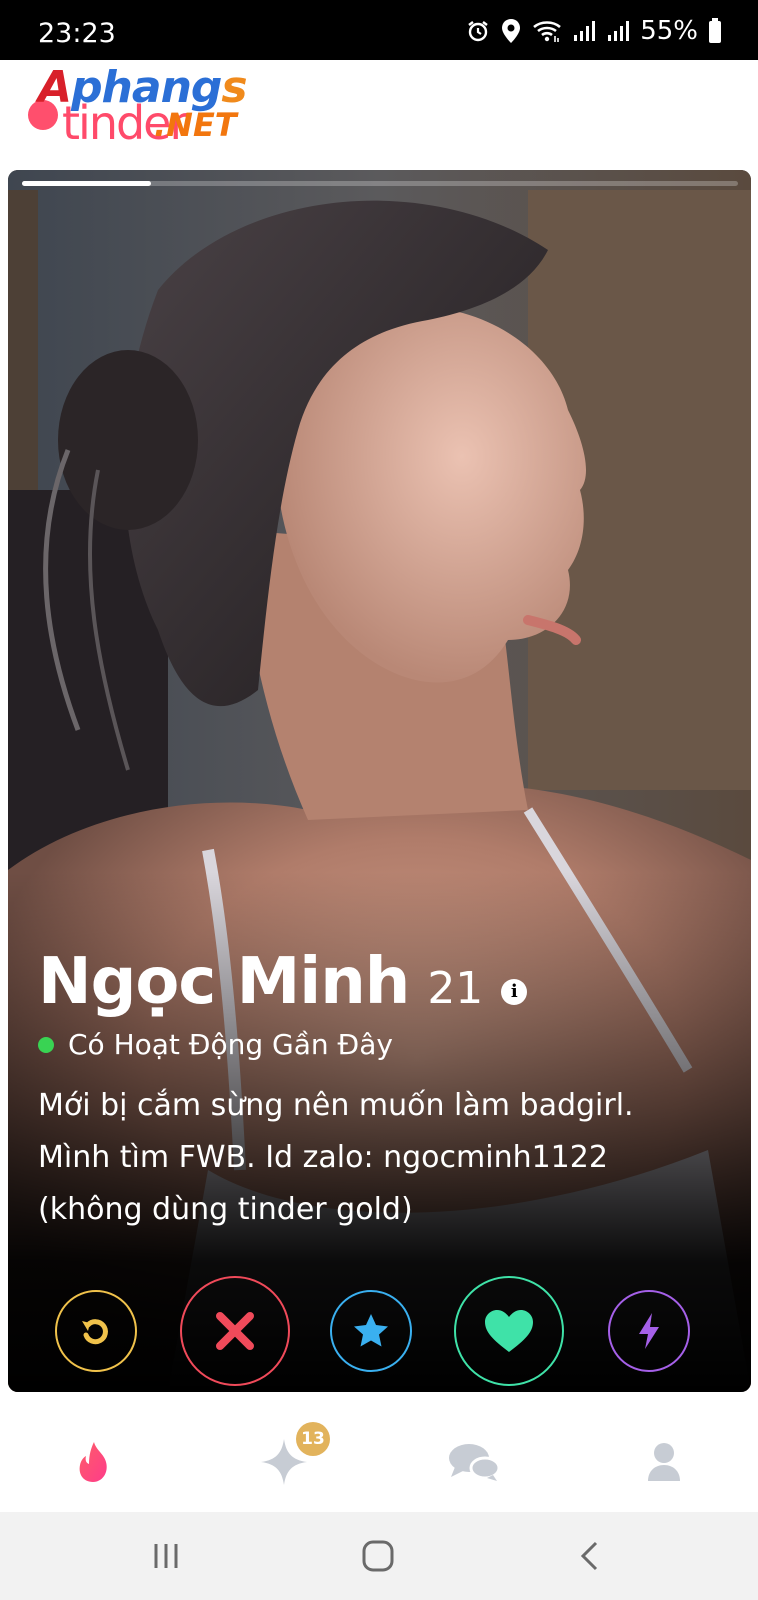  What do you see at coordinates (336, 1105) in the screenshot?
I see `bio-line: Mới bị cắm sừng nên muốn làm badgirl.` at bounding box center [336, 1105].